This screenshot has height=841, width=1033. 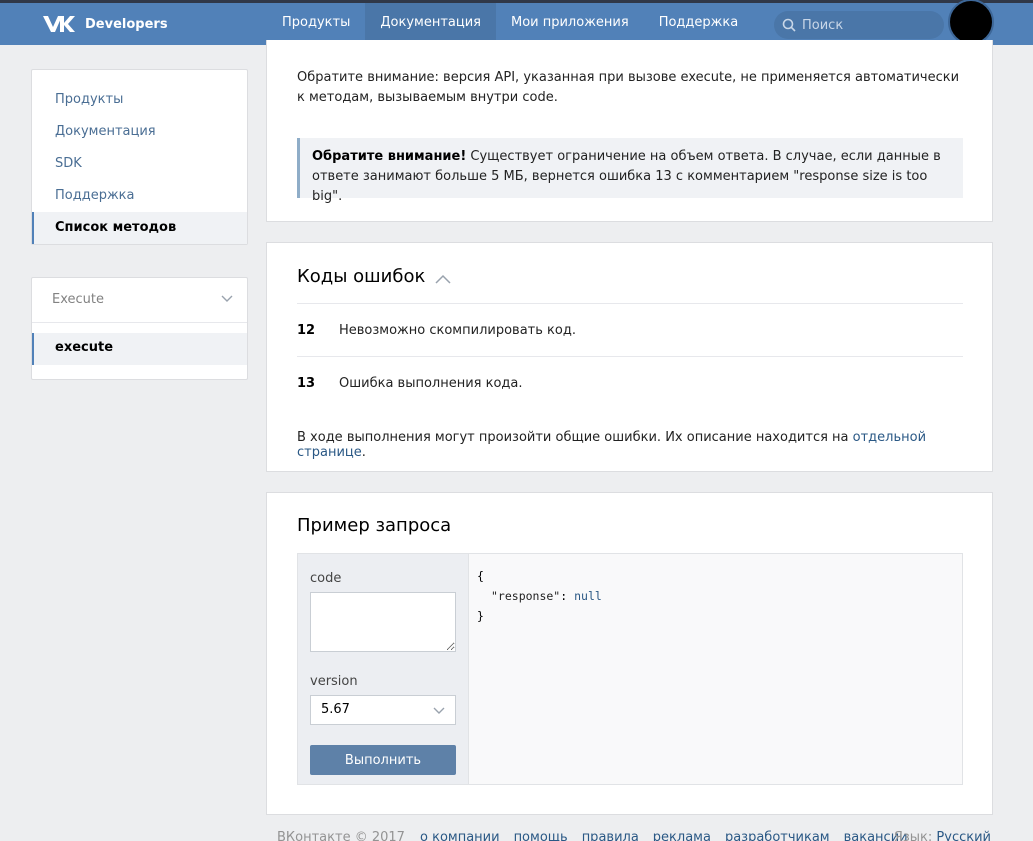 I want to click on avatar, so click(x=971, y=22).